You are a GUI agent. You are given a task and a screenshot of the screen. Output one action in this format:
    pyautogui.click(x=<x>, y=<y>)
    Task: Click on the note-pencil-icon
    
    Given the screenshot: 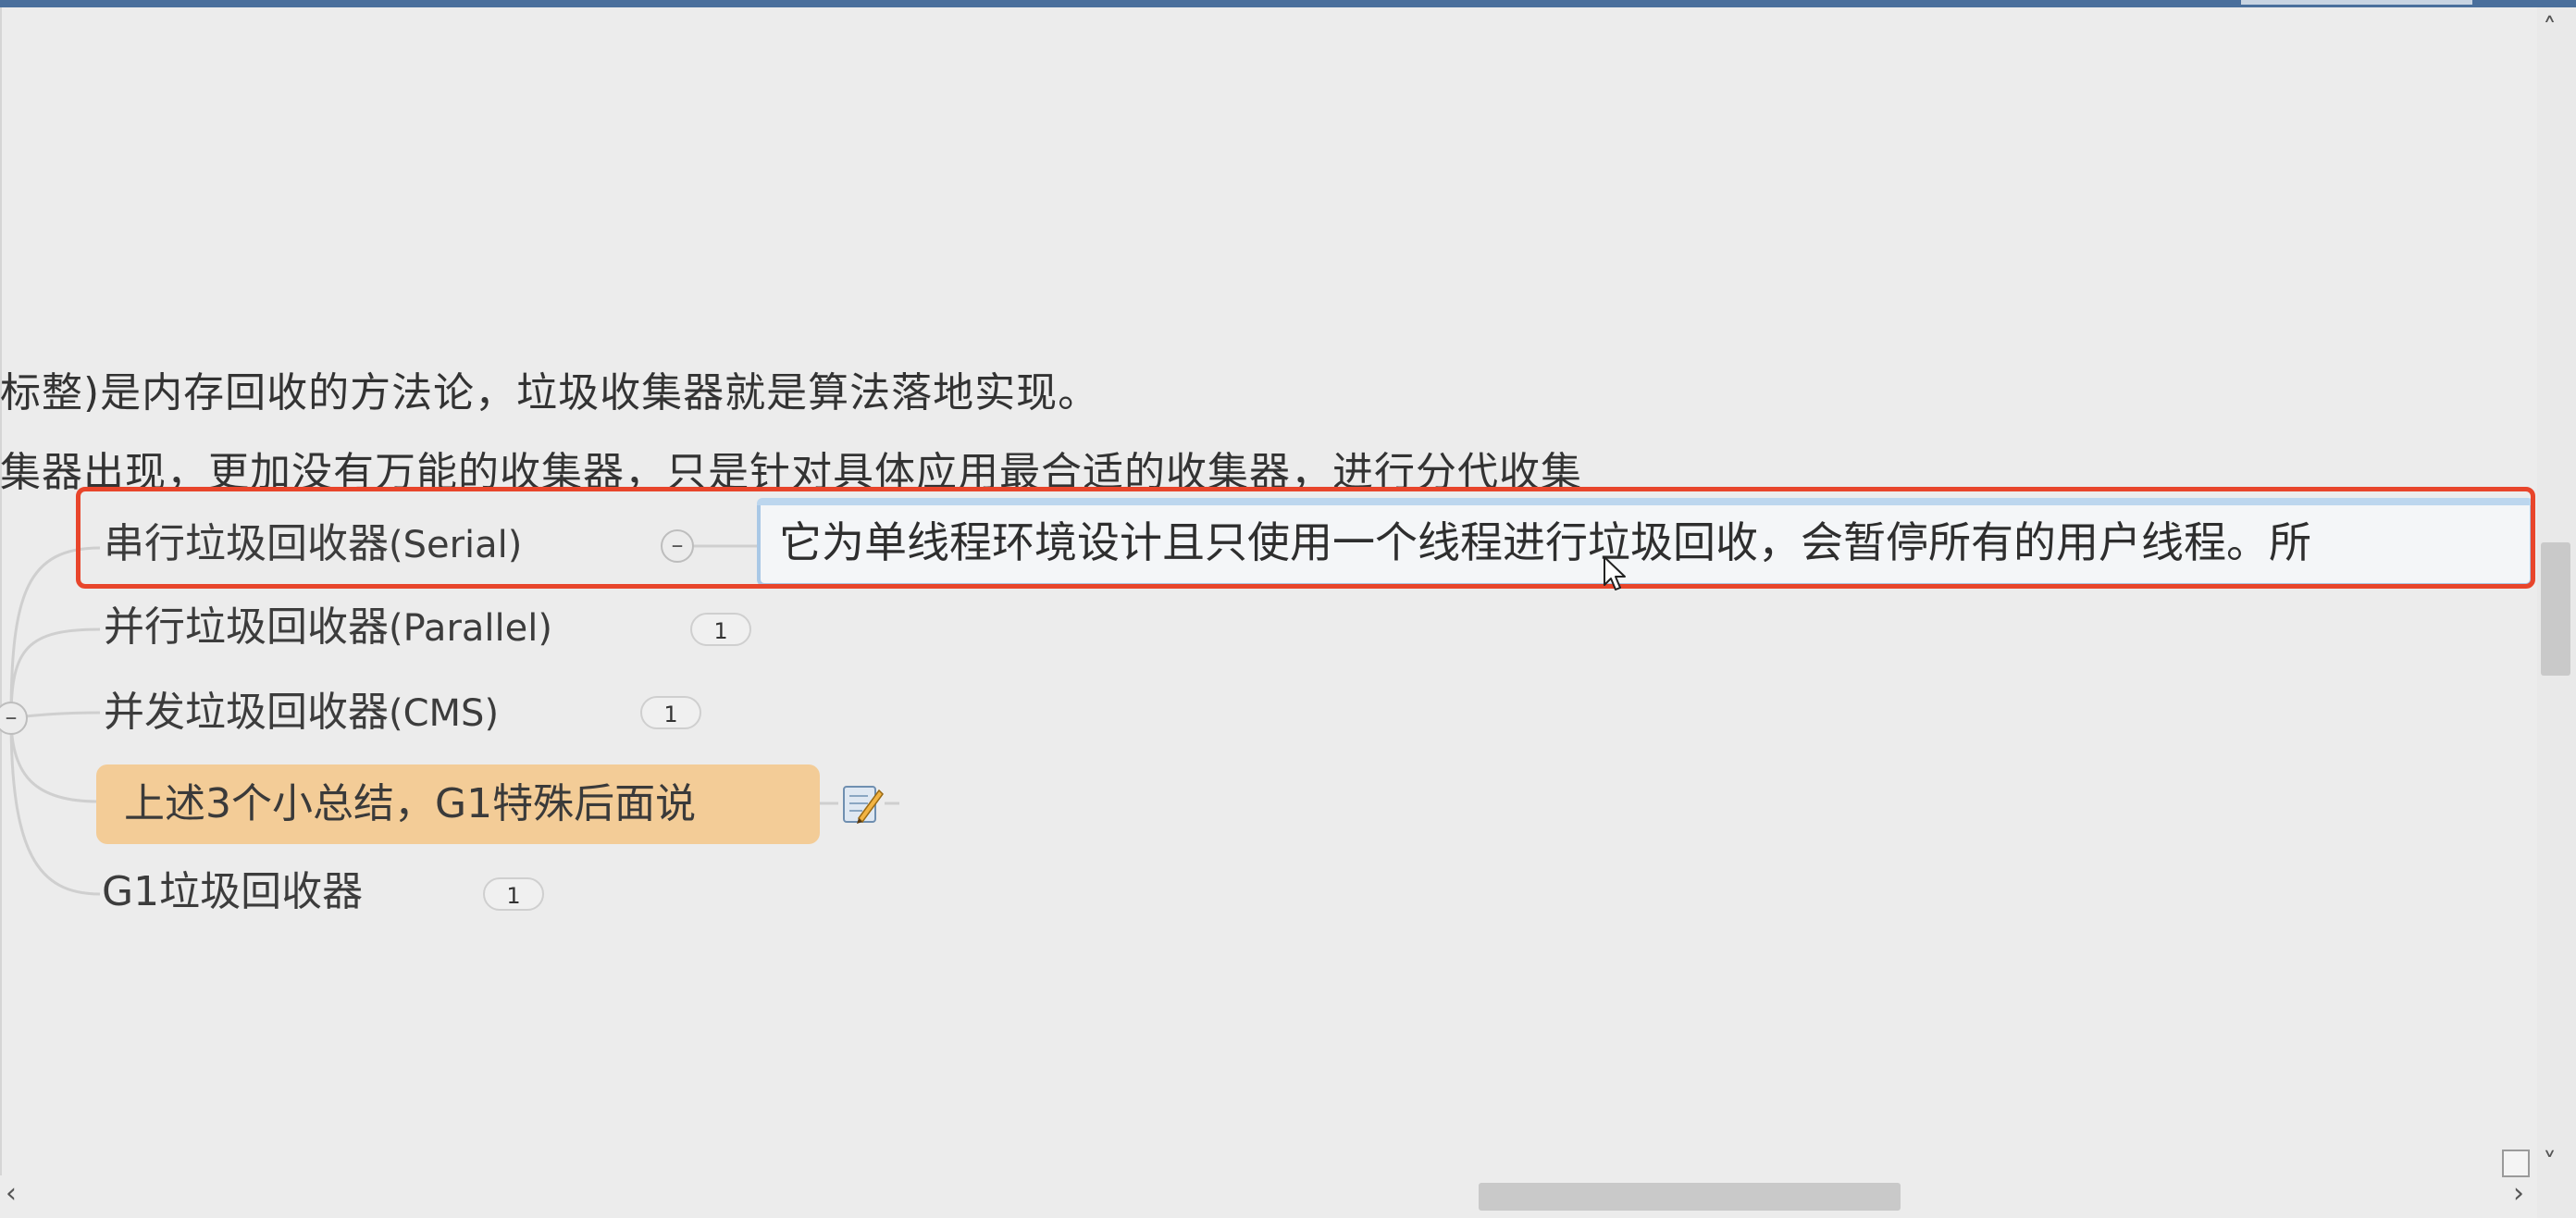 What is the action you would take?
    pyautogui.click(x=862, y=804)
    